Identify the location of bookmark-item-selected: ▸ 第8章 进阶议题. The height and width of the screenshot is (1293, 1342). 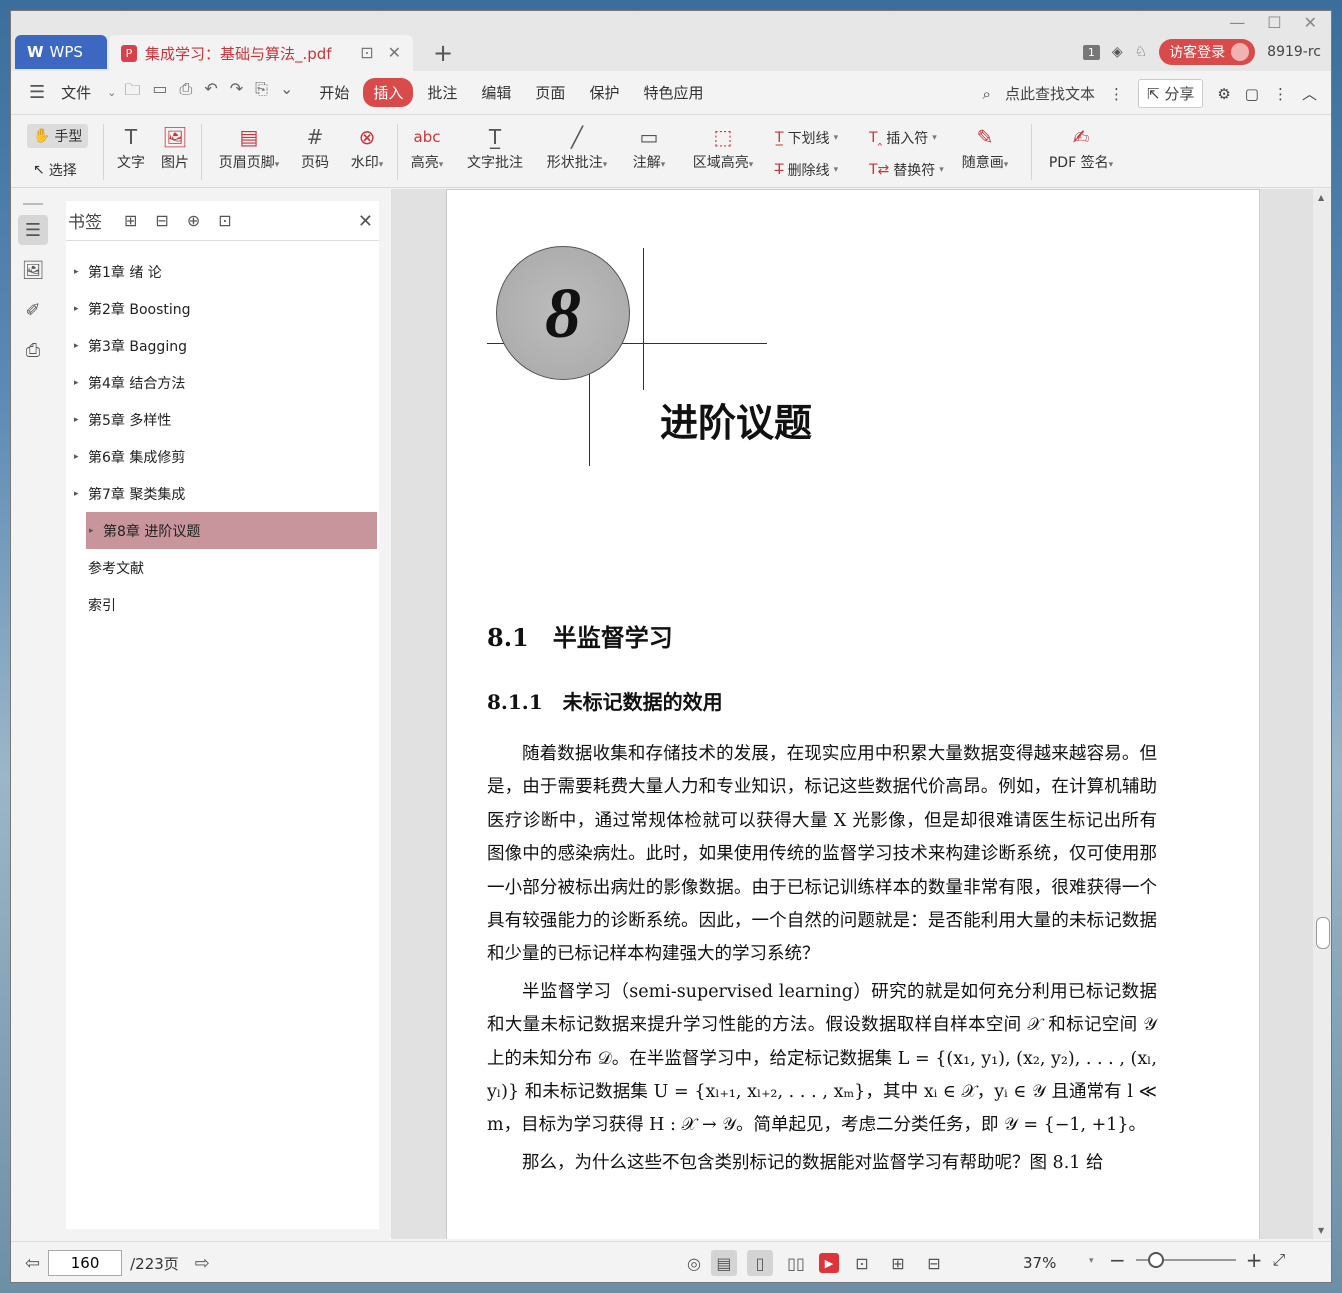
(231, 530).